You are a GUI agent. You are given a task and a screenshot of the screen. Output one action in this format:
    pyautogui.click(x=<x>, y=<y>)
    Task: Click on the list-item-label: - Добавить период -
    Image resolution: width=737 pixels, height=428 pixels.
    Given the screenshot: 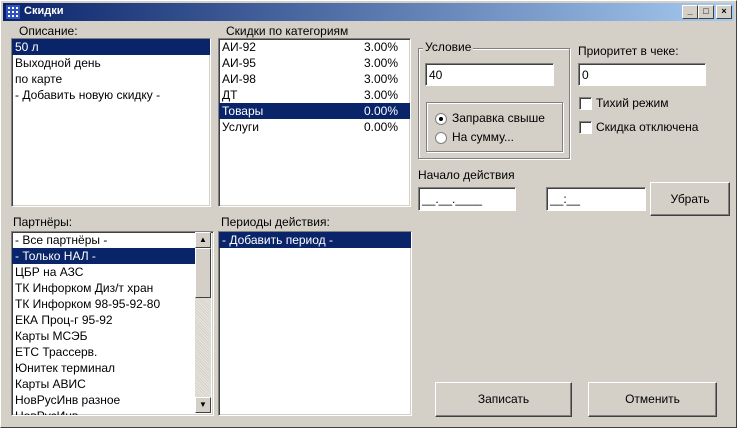 What is the action you would take?
    pyautogui.click(x=277, y=240)
    